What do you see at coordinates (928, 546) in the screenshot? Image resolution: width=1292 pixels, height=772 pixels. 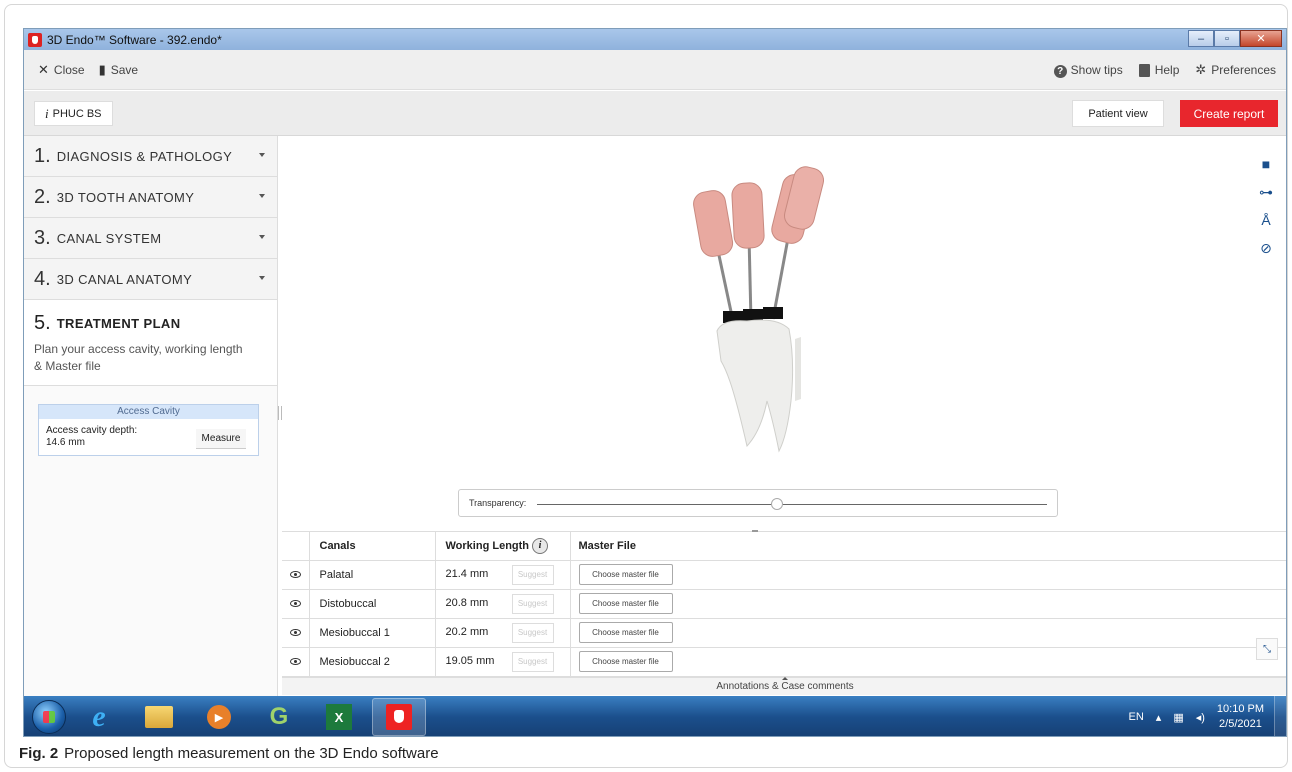 I see `header-master-file: Master File` at bounding box center [928, 546].